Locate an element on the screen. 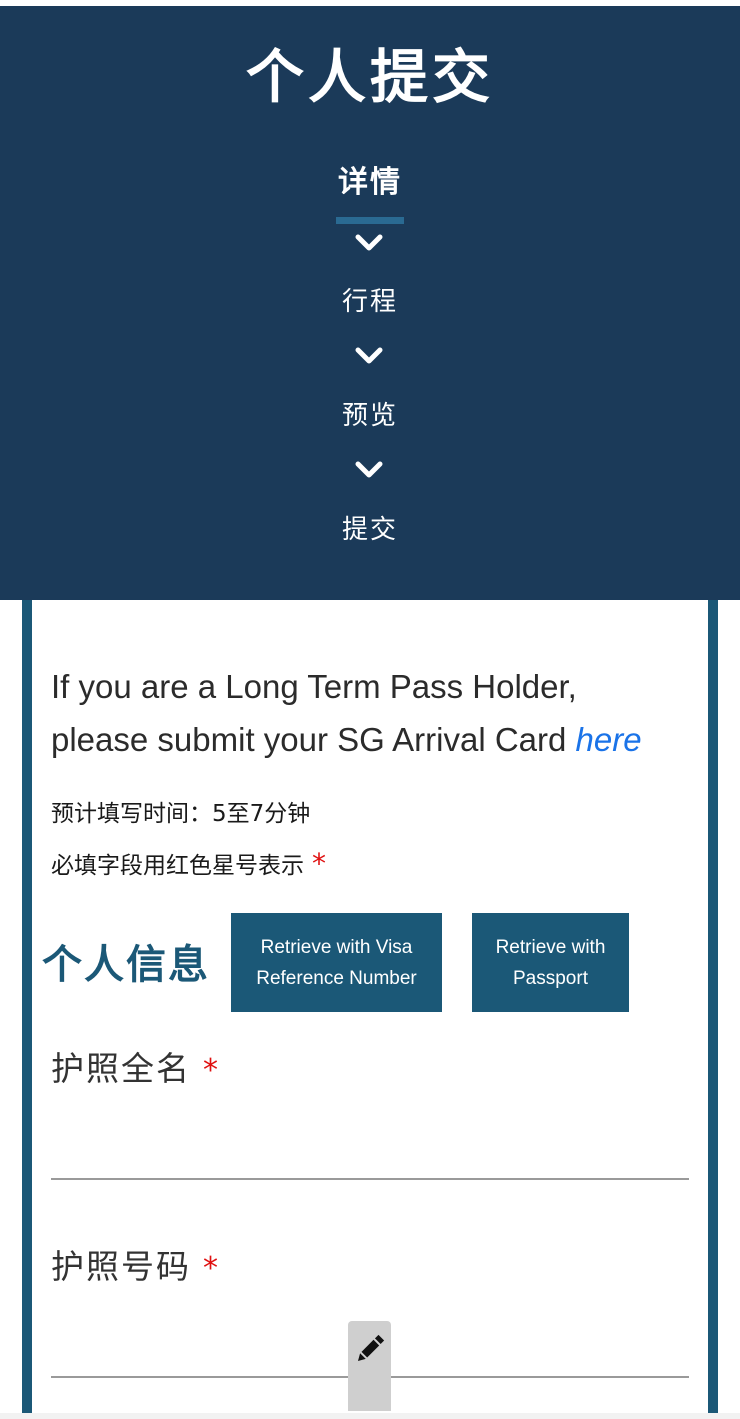 This screenshot has height=1419, width=740. passport-number-label: 护照号码 is located at coordinates (121, 1266).